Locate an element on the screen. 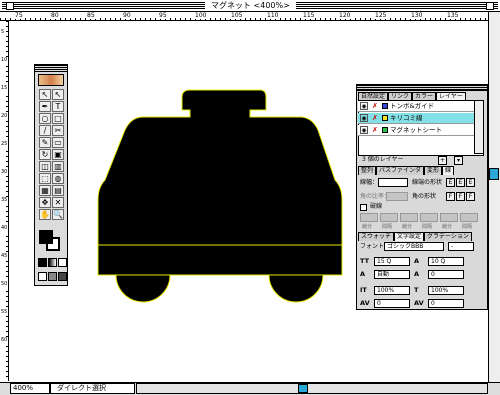  selection-tool: ↖ is located at coordinates (45, 94).